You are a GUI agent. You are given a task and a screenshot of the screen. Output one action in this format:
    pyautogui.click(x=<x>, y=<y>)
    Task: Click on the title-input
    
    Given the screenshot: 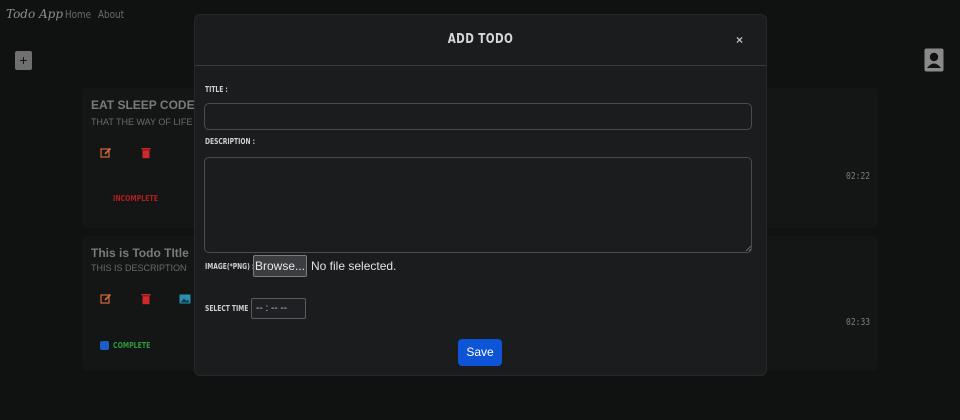 What is the action you would take?
    pyautogui.click(x=478, y=116)
    